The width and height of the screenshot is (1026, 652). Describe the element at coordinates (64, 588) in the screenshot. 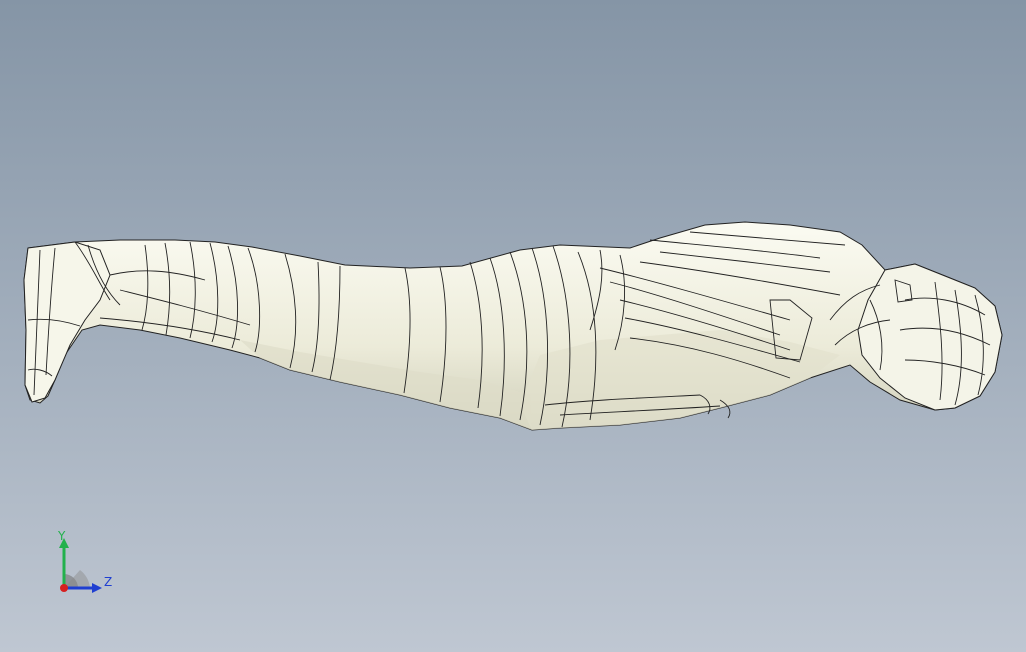

I see `x-axis-origin` at that location.